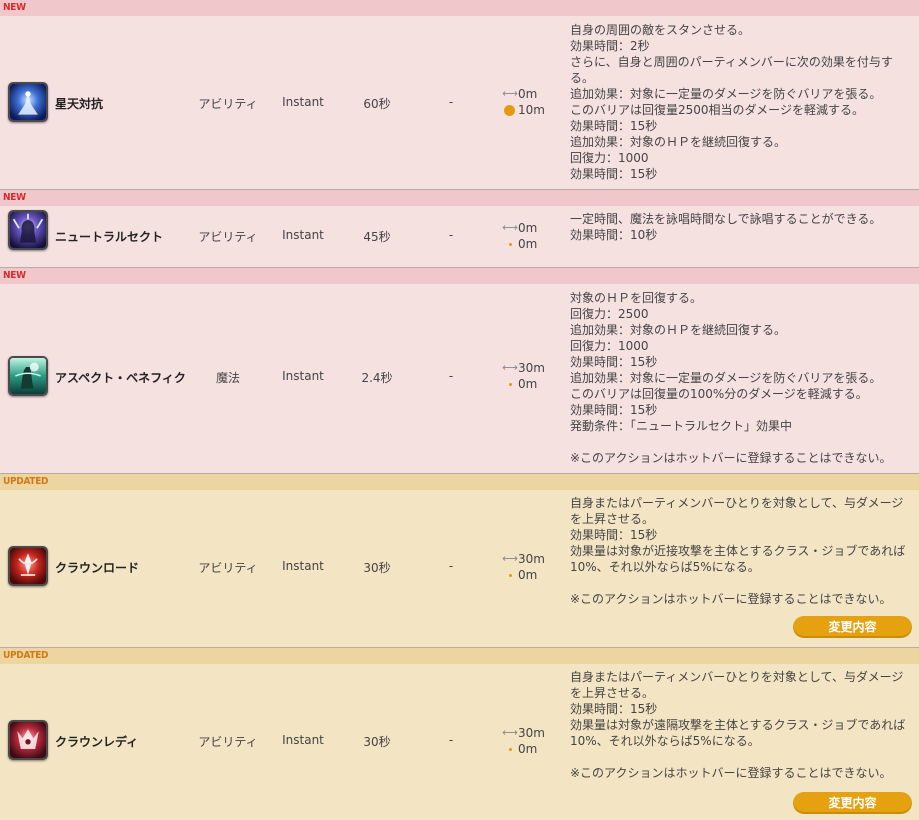 Image resolution: width=919 pixels, height=820 pixels. I want to click on description-line: このバリアは回復量の100%分のダメージを軽減する。, so click(719, 394).